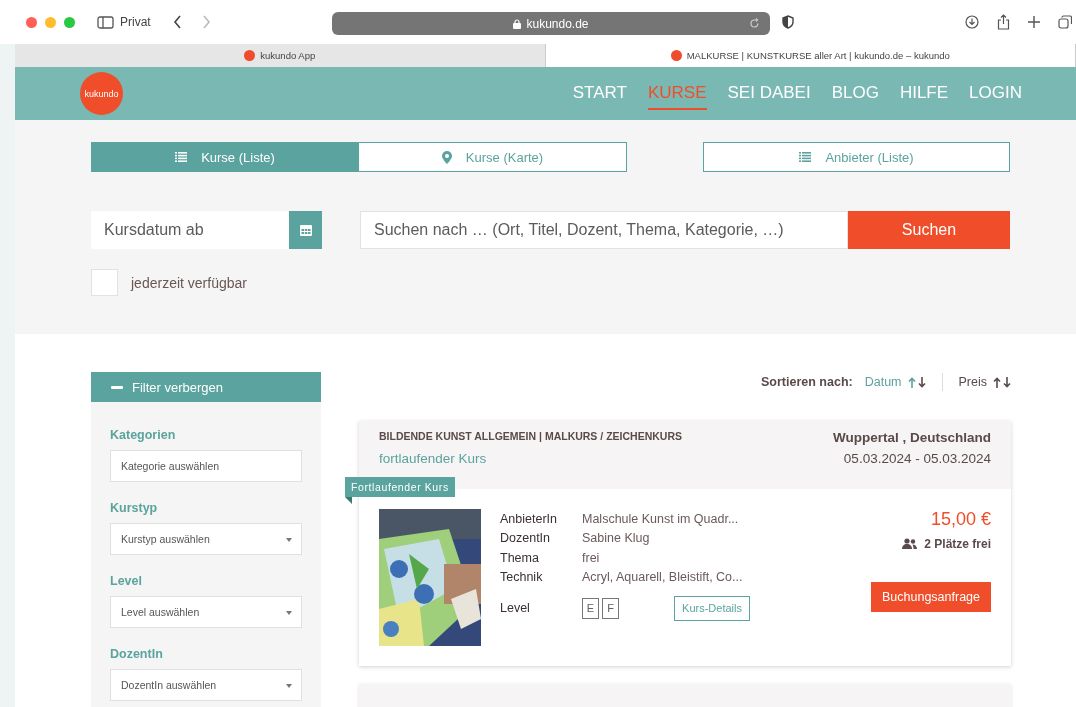 This screenshot has width=1076, height=707. Describe the element at coordinates (177, 22) in the screenshot. I see `back-icon` at that location.